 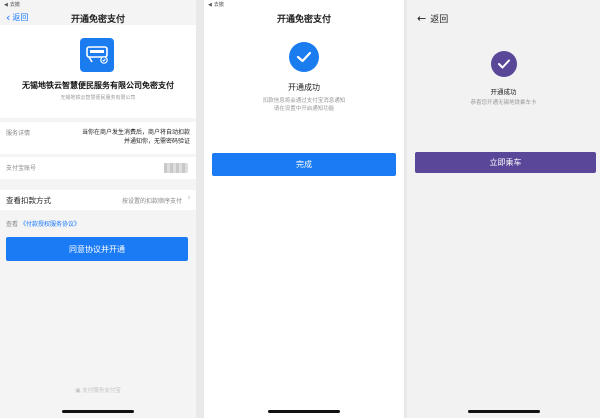 What do you see at coordinates (101, 391) in the screenshot?
I see `footer-brand-text: 支付服务支付宝` at bounding box center [101, 391].